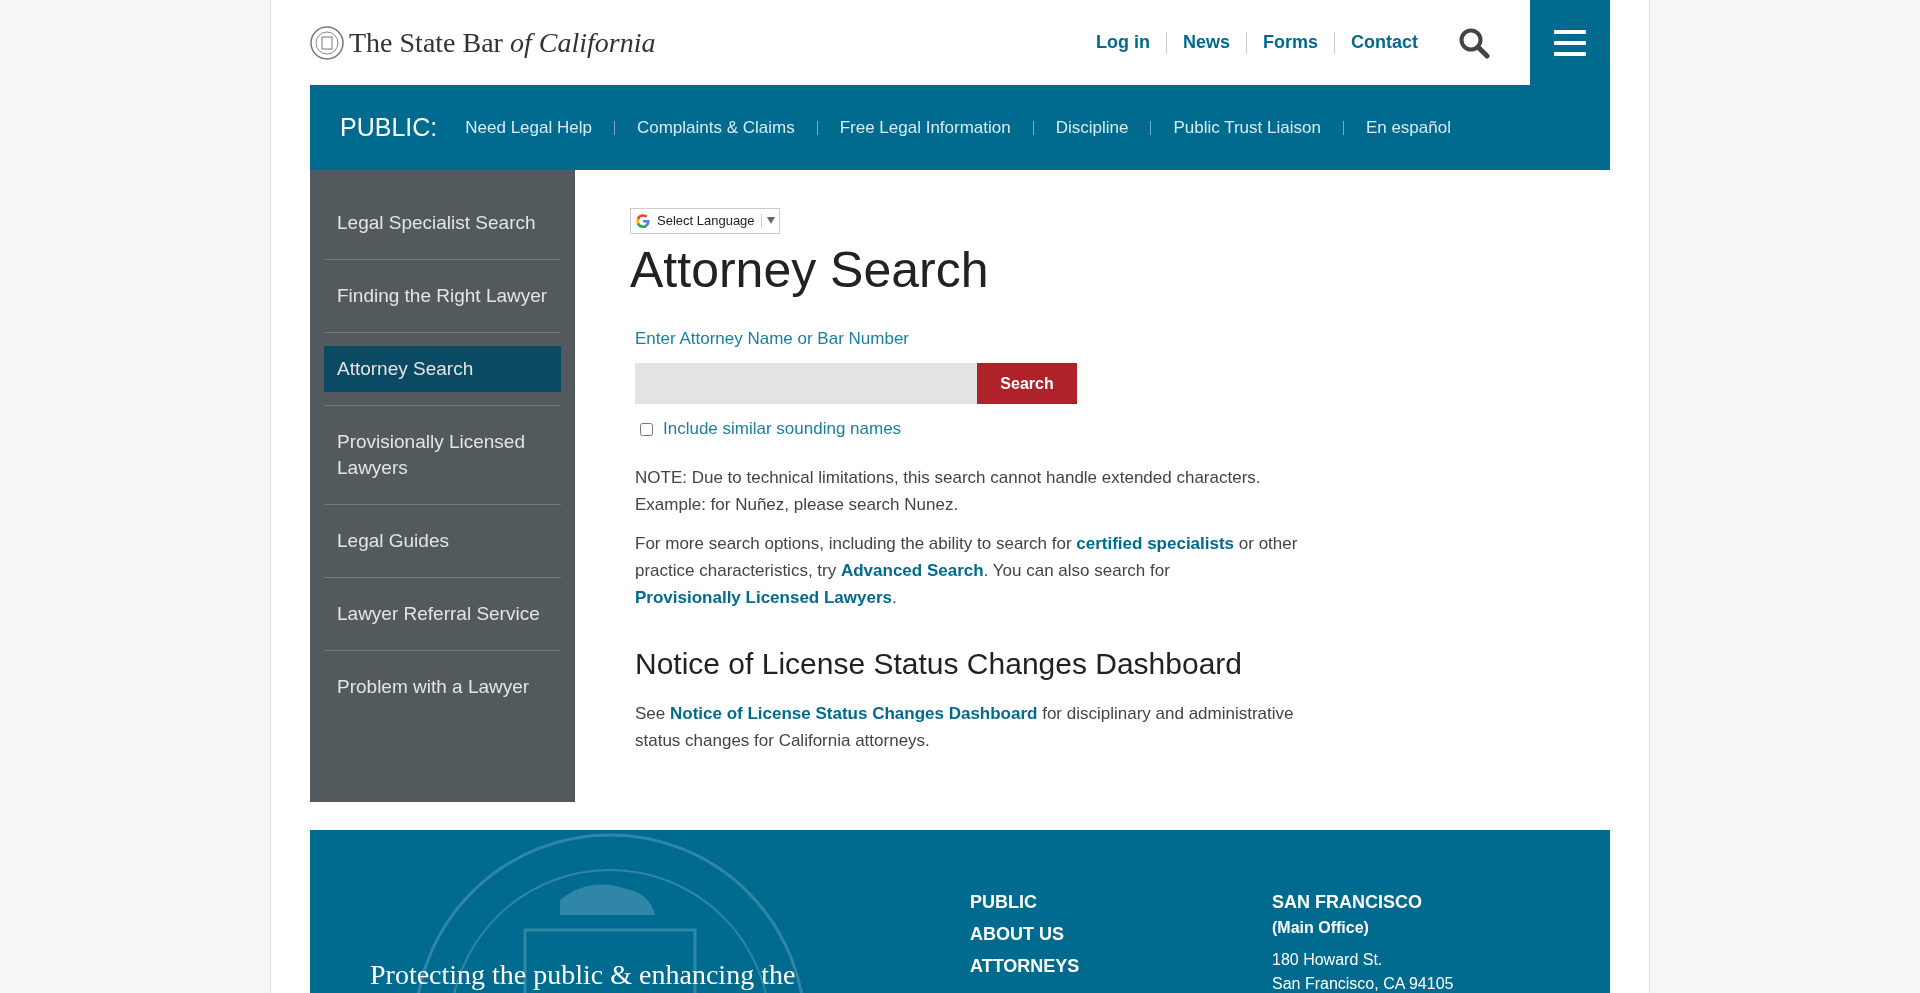  I want to click on nav-link: Forms, so click(1290, 42).